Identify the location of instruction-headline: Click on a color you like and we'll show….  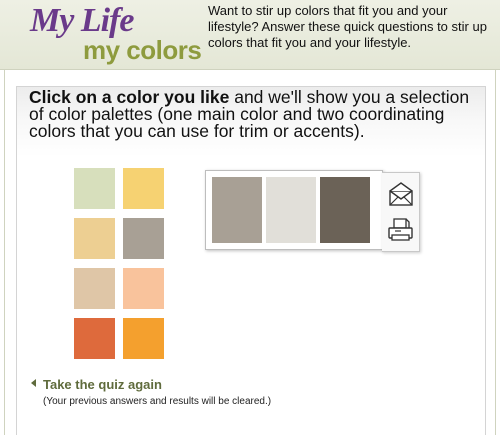
(254, 114).